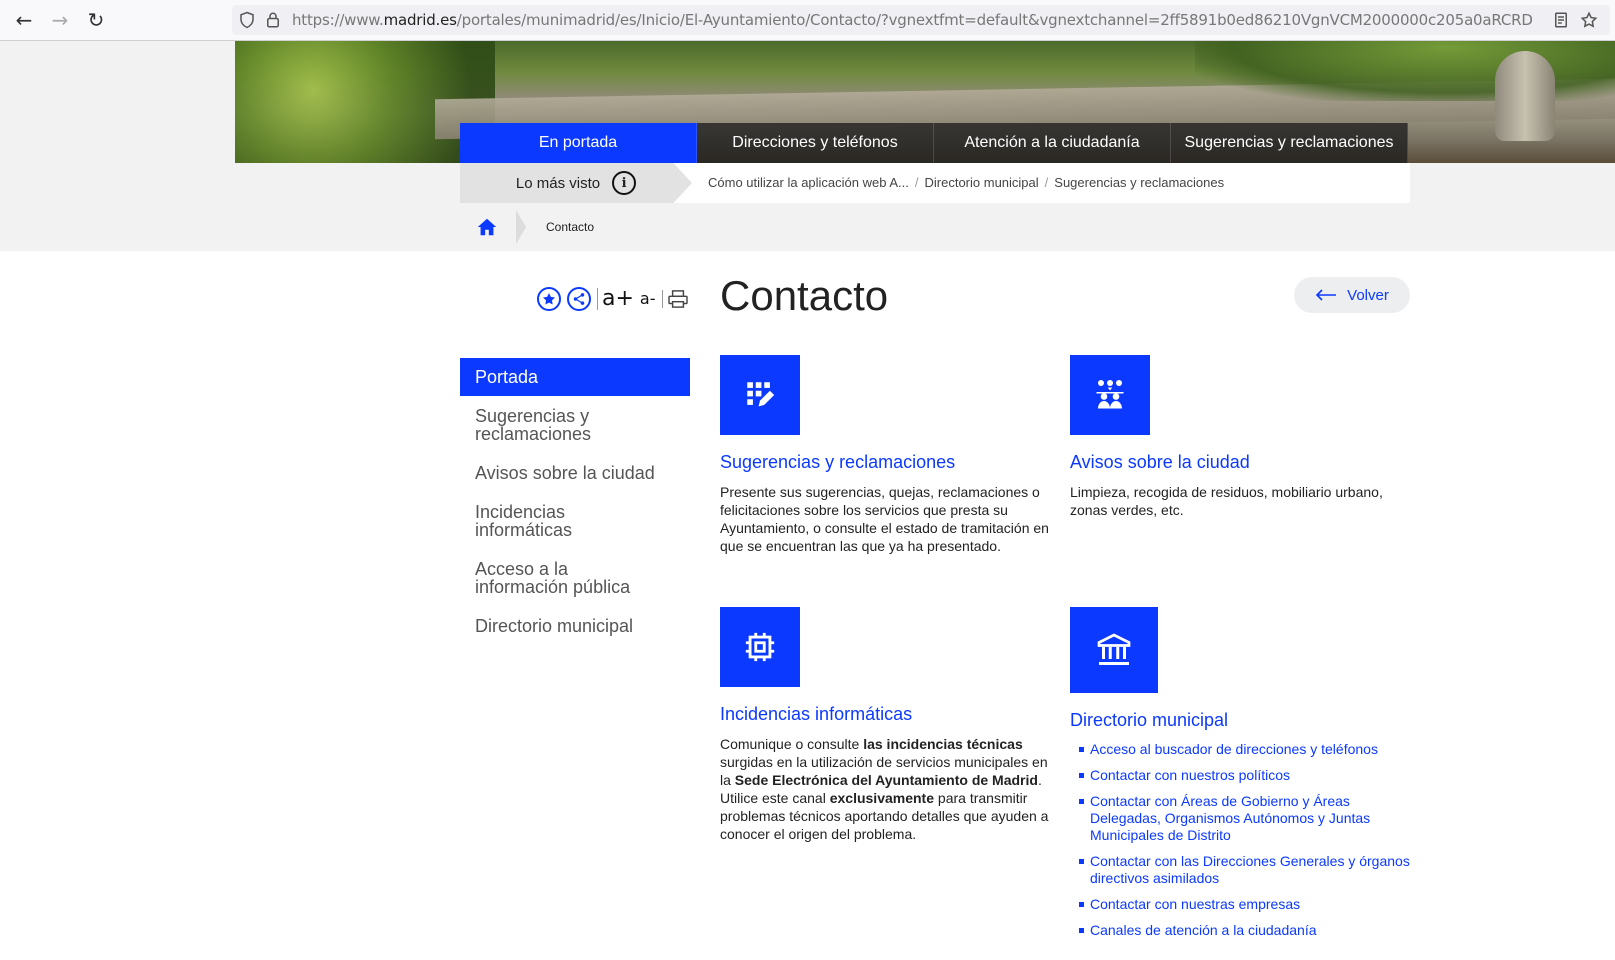 The width and height of the screenshot is (1615, 960). I want to click on home-icon, so click(487, 227).